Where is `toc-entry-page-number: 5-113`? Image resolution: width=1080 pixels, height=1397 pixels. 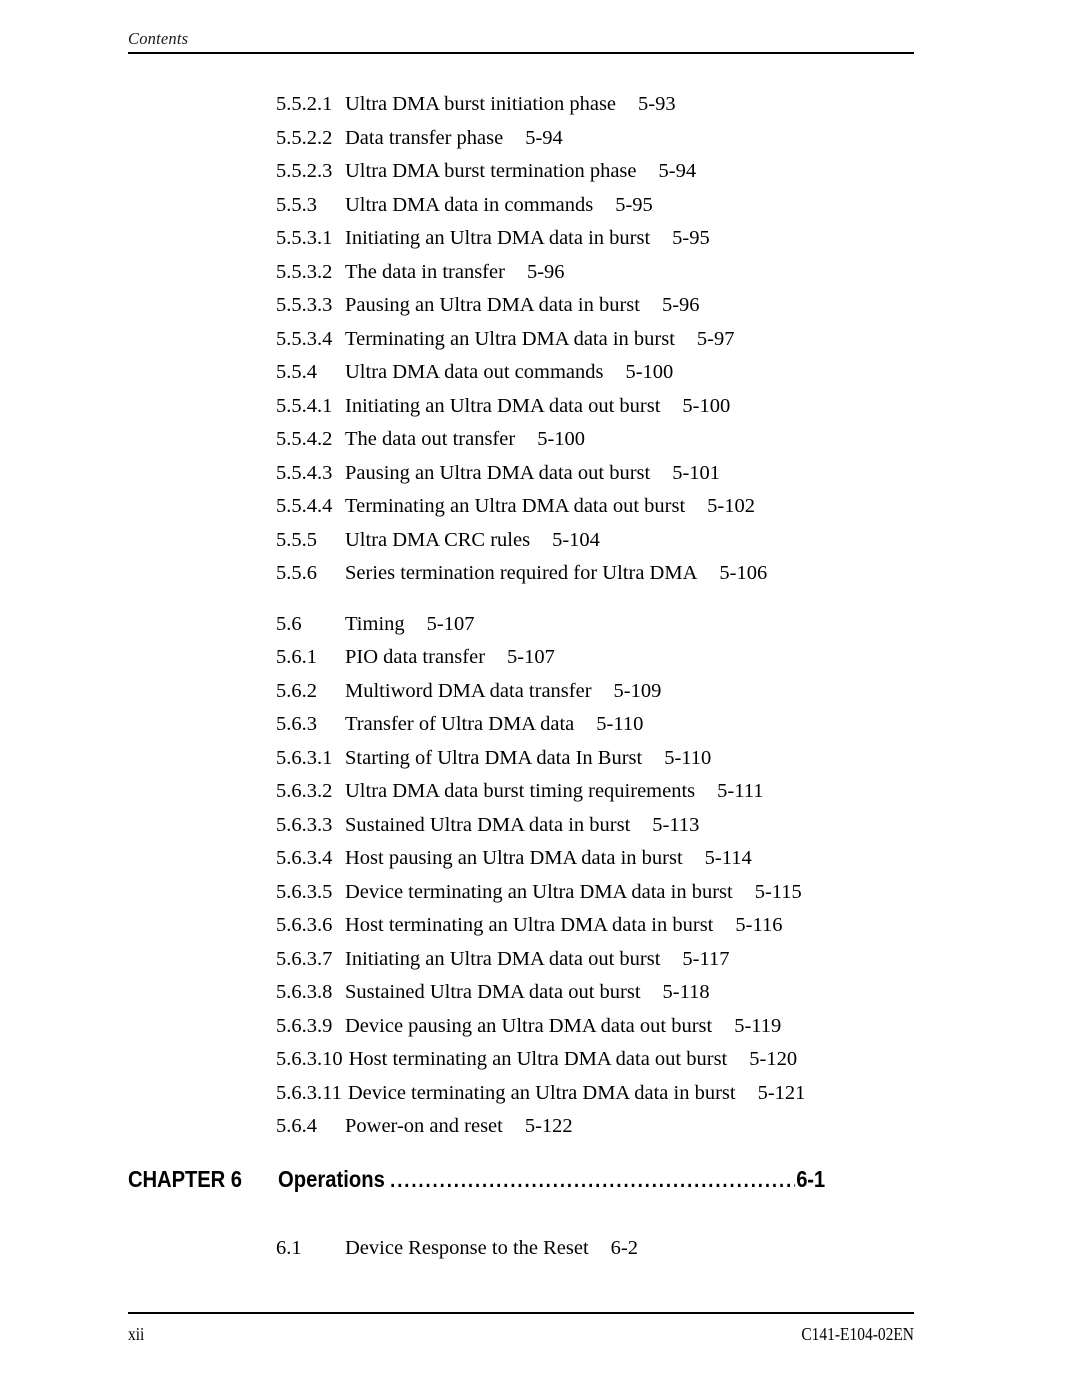 toc-entry-page-number: 5-113 is located at coordinates (676, 824).